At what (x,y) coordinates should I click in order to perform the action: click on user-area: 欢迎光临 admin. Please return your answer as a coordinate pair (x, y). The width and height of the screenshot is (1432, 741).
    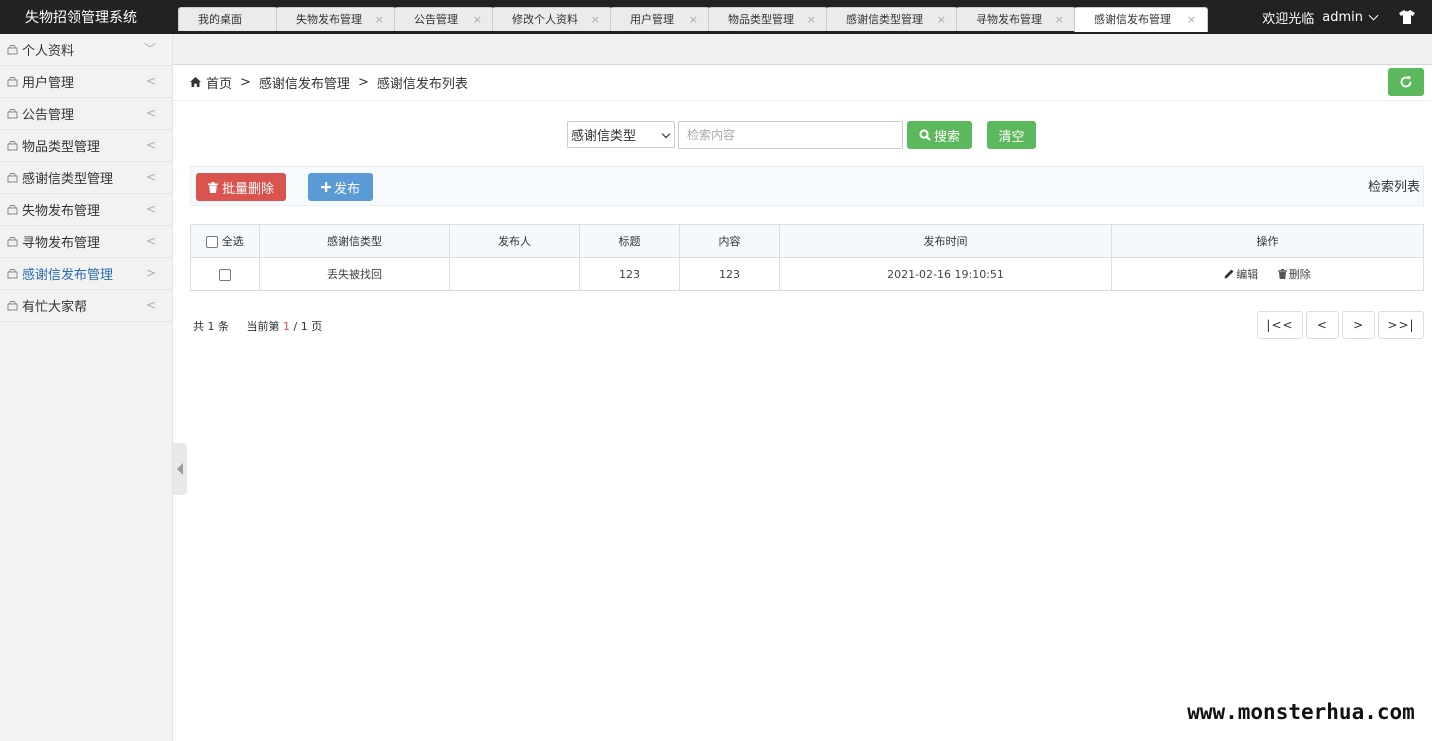
    Looking at the image, I should click on (1347, 17).